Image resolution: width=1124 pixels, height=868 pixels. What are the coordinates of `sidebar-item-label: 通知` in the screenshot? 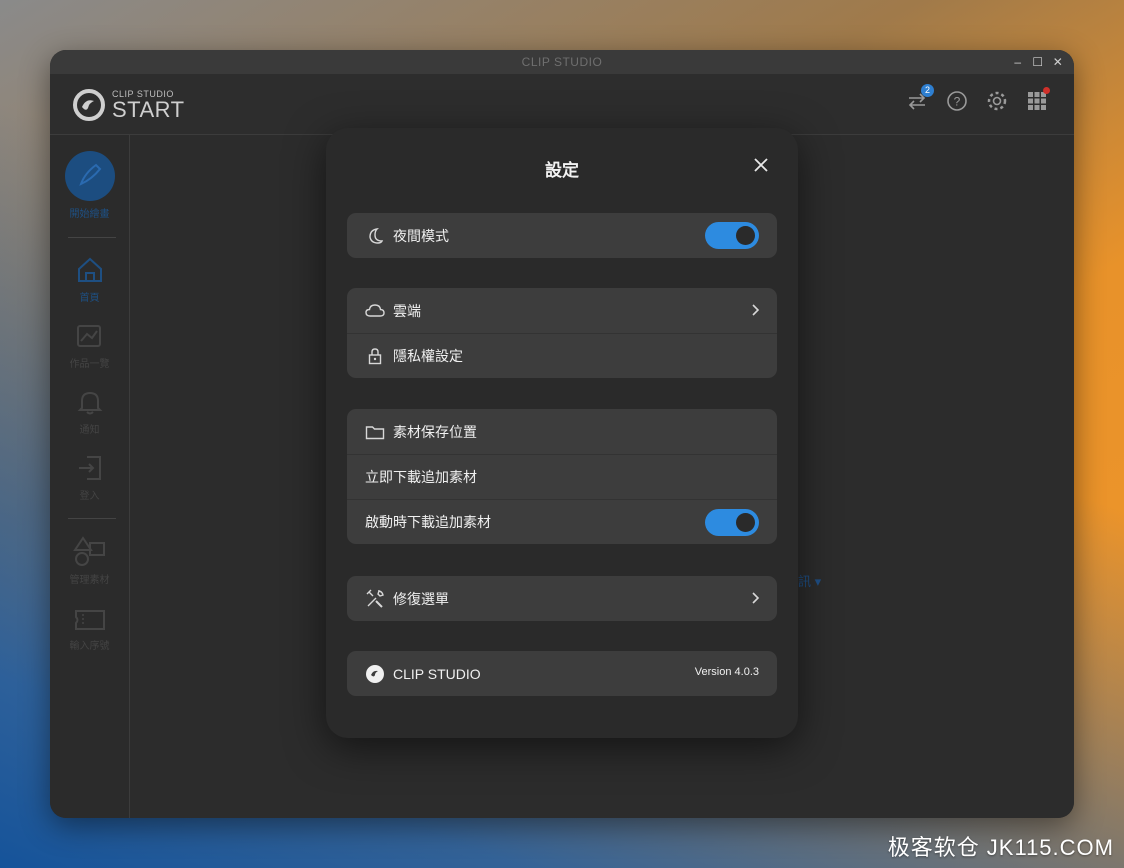 It's located at (89, 430).